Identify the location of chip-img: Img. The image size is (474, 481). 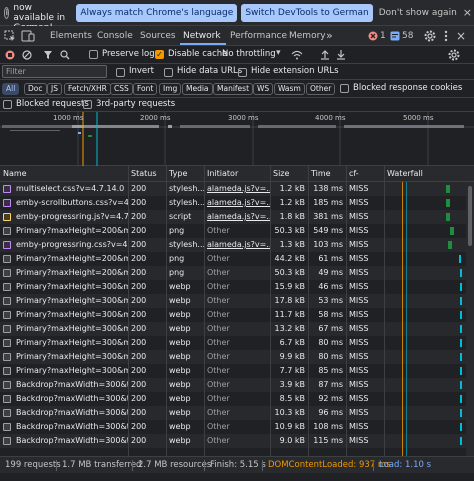
(170, 89).